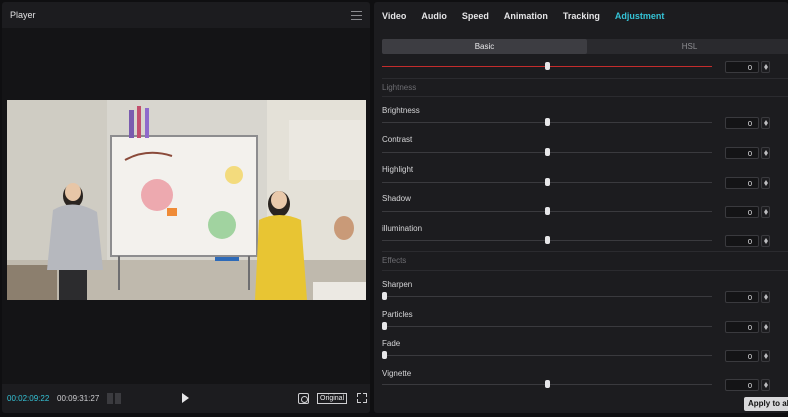 The height and width of the screenshot is (417, 788). I want to click on sharpen-label: Sharpen, so click(397, 284).